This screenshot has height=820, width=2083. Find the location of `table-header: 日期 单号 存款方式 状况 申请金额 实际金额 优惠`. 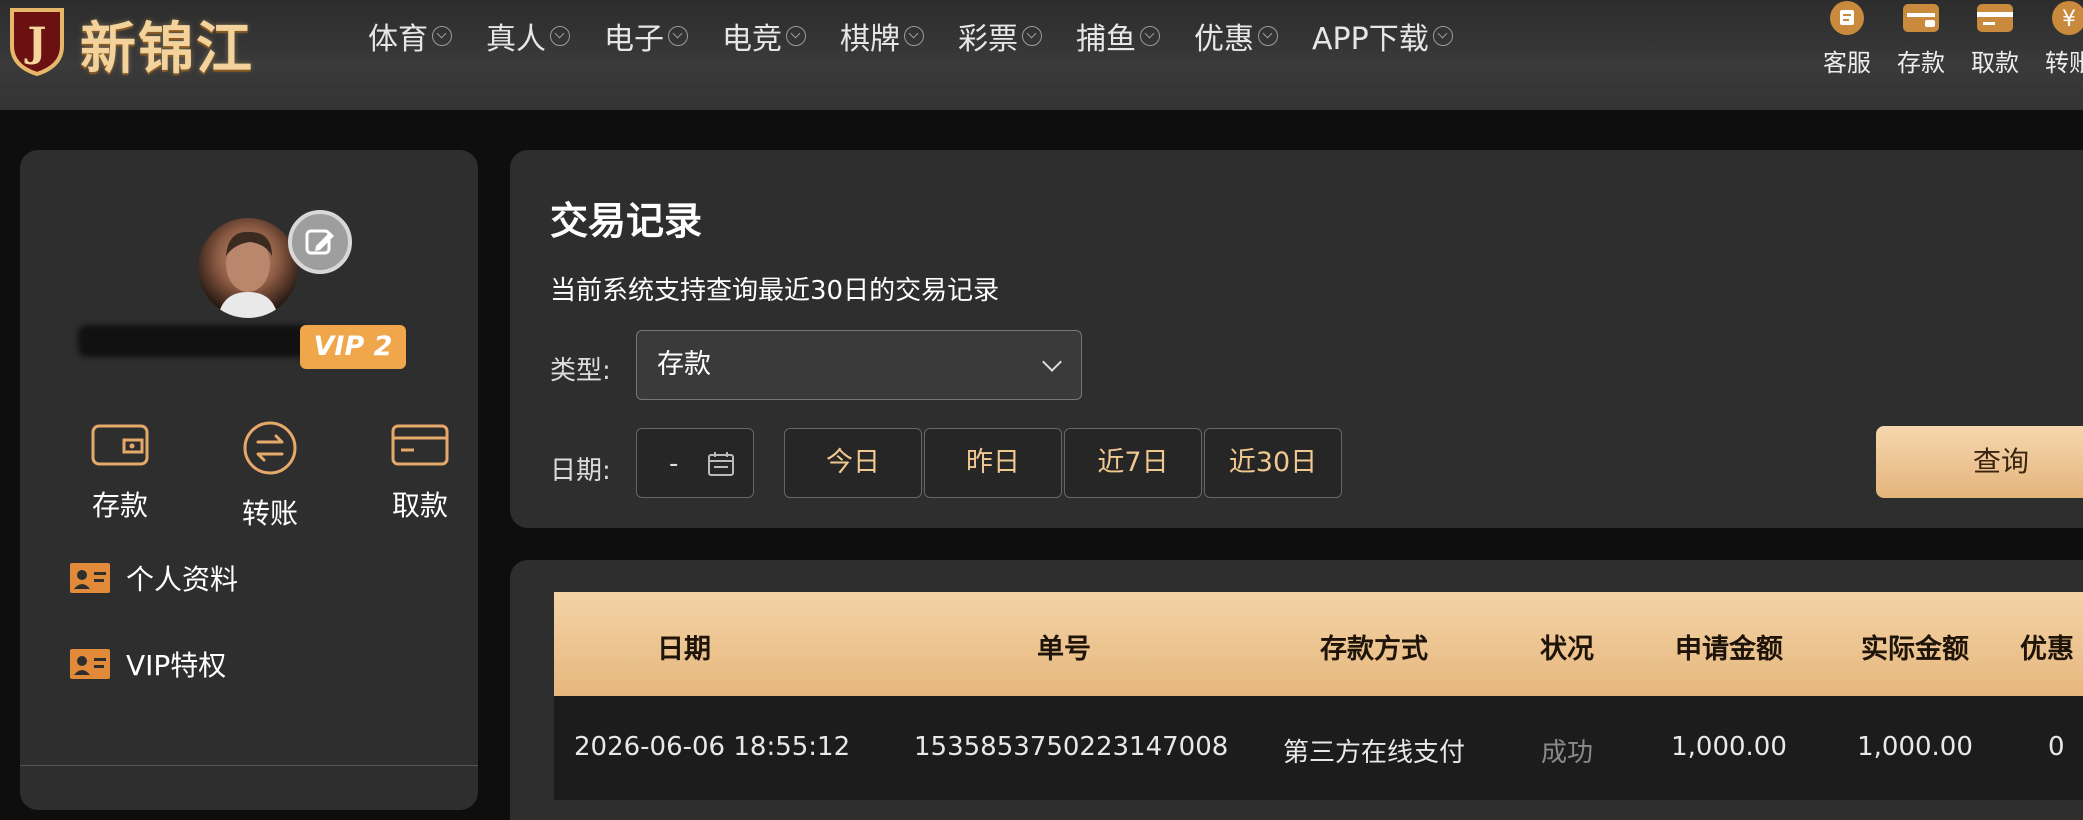

table-header: 日期 单号 存款方式 状况 申请金额 实际金额 优惠 is located at coordinates (1318, 644).